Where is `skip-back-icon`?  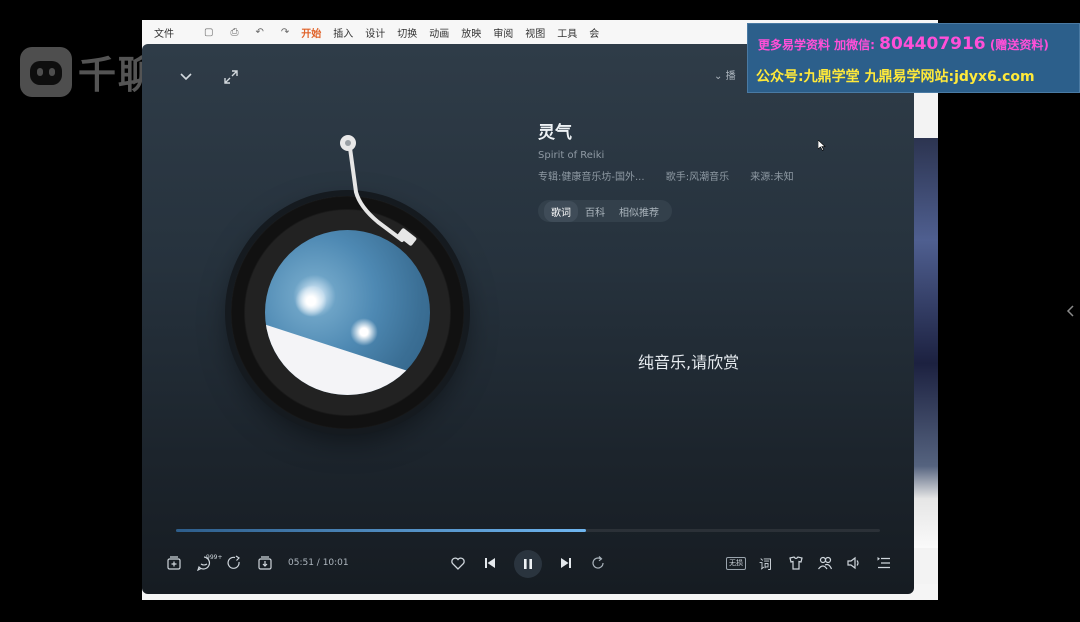 skip-back-icon is located at coordinates (490, 563).